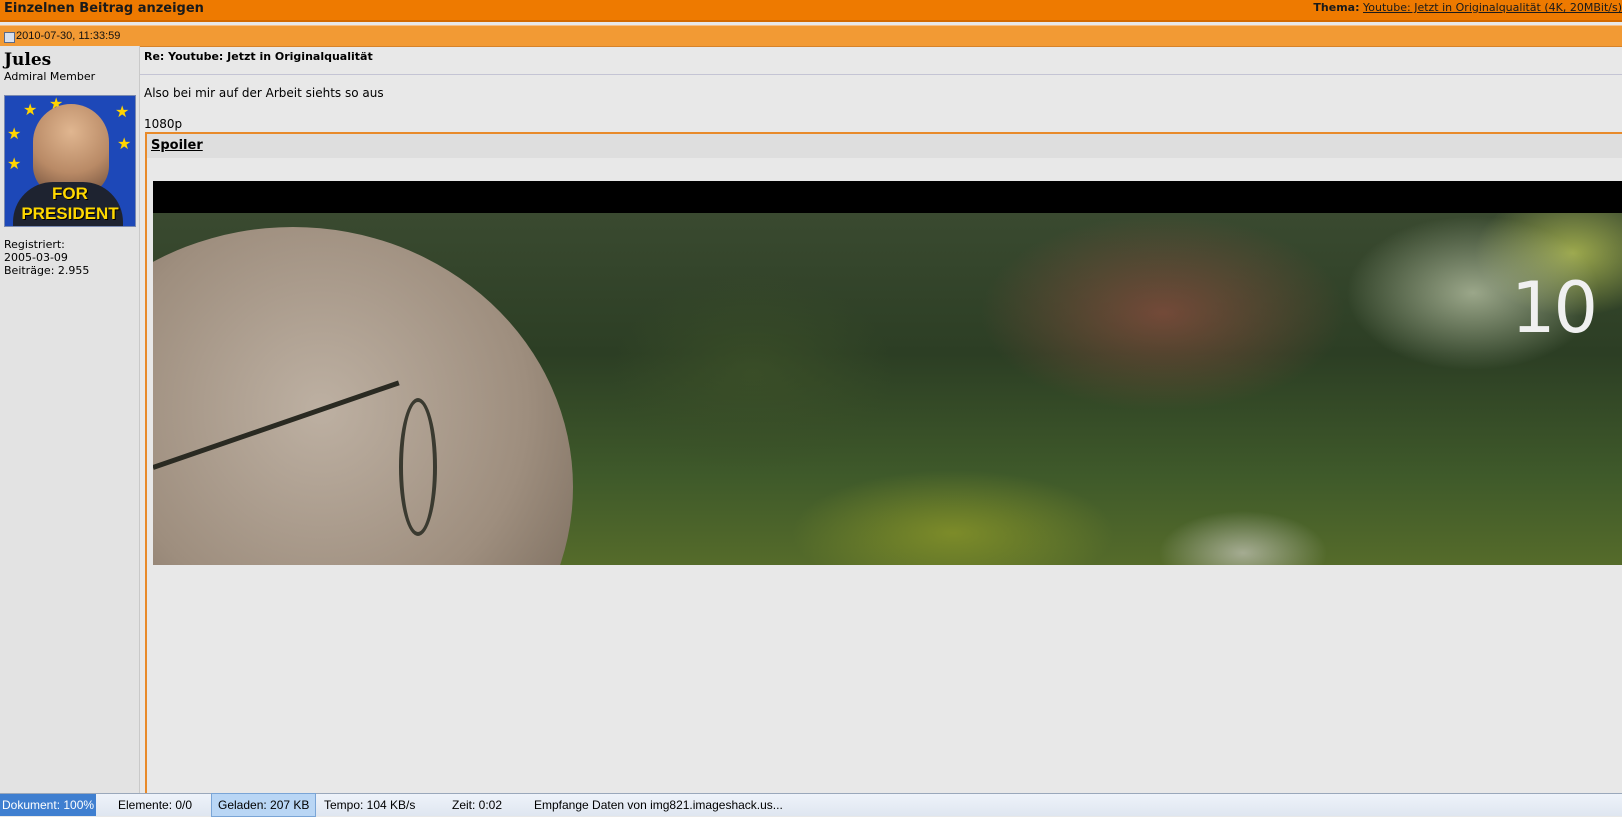 This screenshot has width=1622, height=817. I want to click on registered-date: 2005-03-09, so click(36, 257).